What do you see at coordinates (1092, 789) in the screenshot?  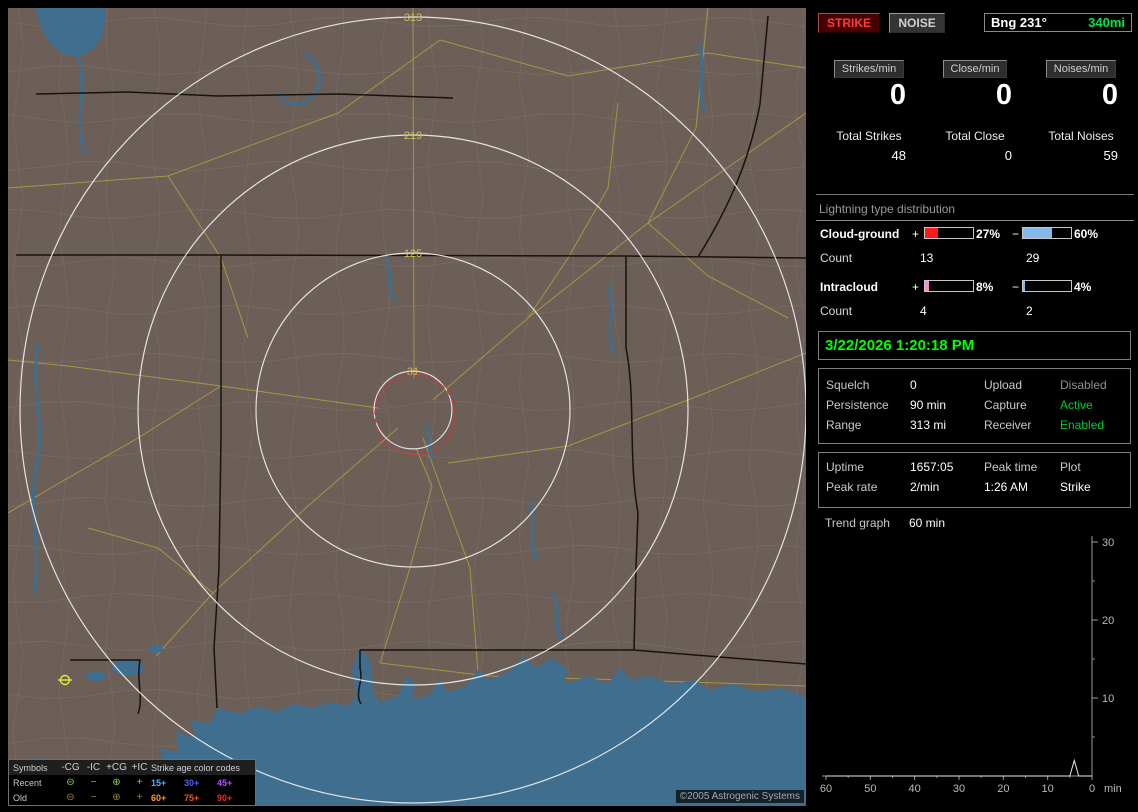 I see `x-tick-label: 0` at bounding box center [1092, 789].